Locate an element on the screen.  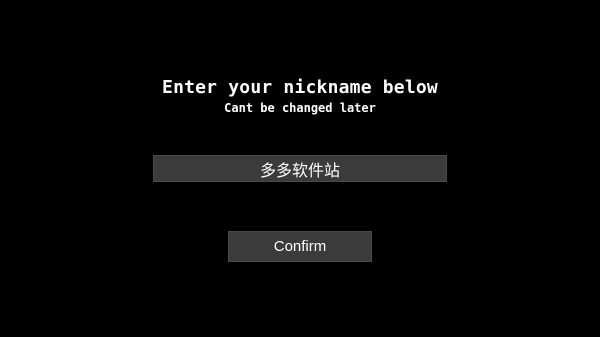
nickname-warning-subtitle: Cant be changed later is located at coordinates (300, 108).